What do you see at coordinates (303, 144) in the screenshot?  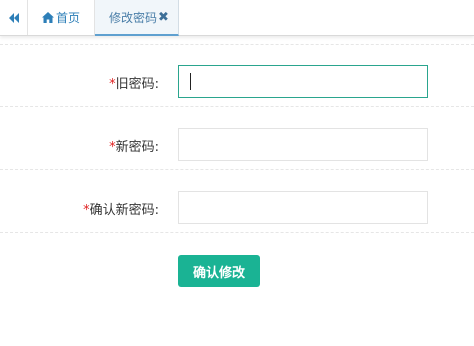 I see `new-password-input` at bounding box center [303, 144].